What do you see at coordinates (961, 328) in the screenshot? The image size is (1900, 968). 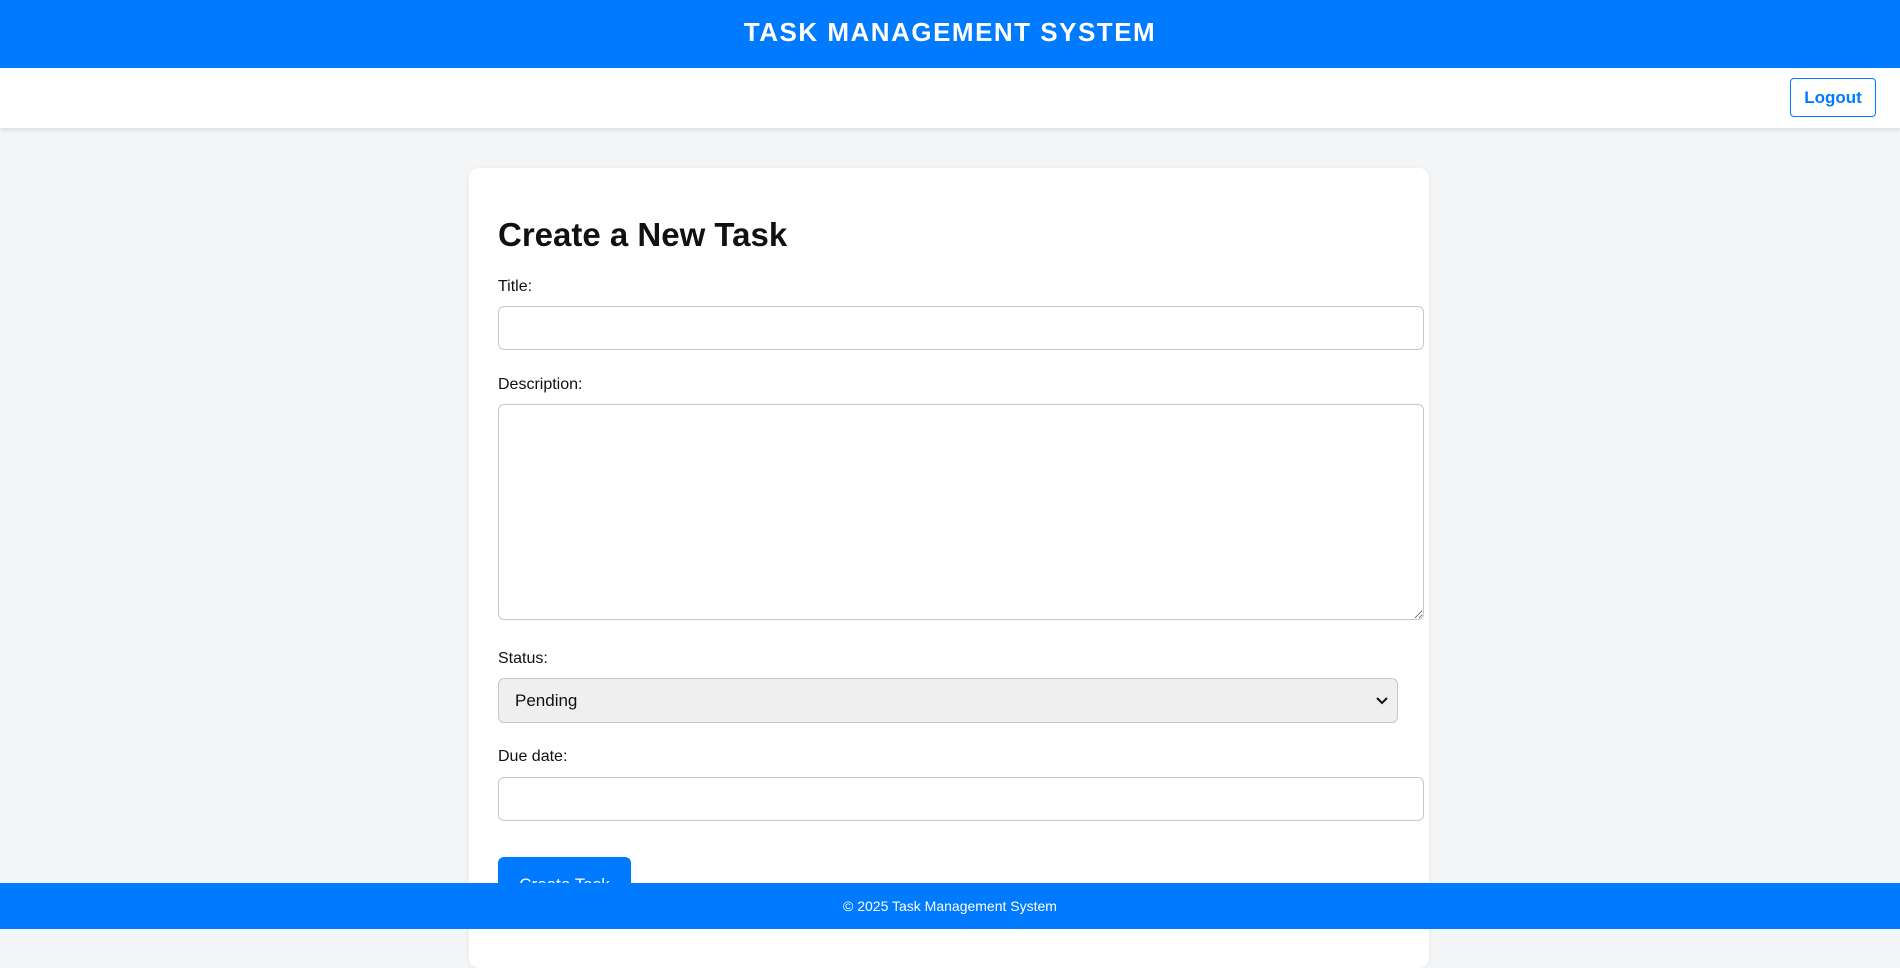 I see `title-input` at bounding box center [961, 328].